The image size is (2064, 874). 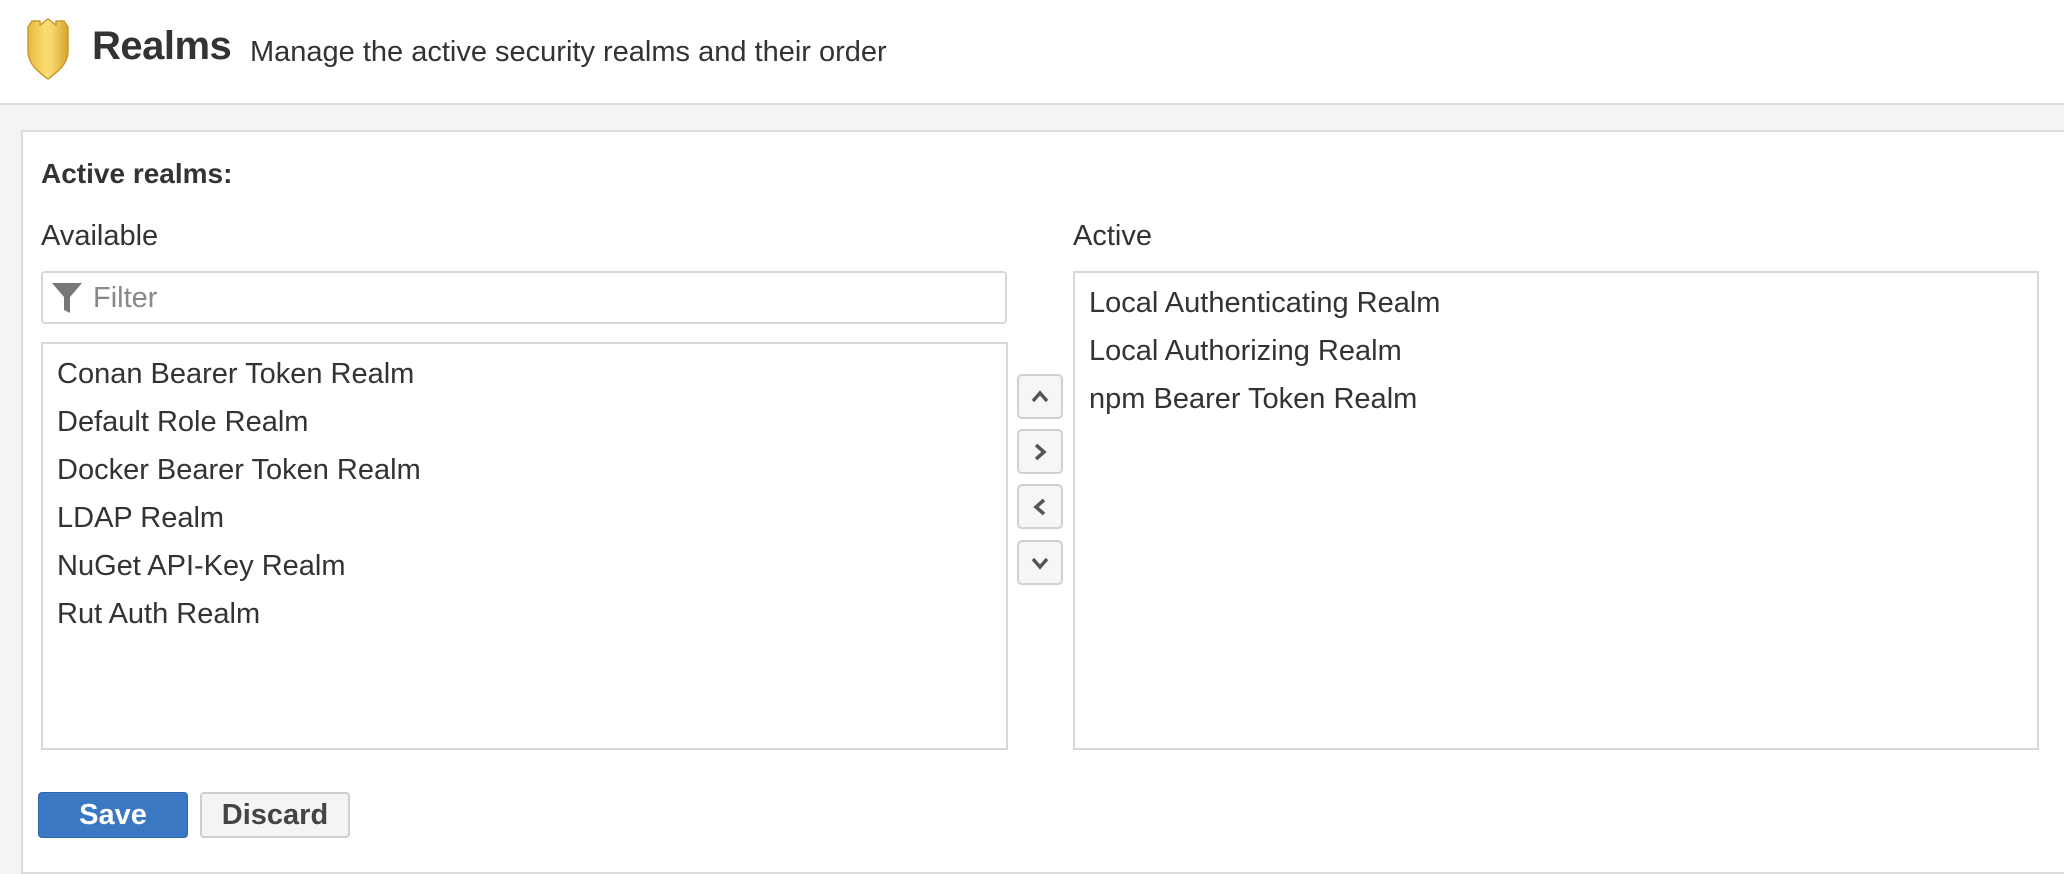 What do you see at coordinates (48, 49) in the screenshot?
I see `shield-icon` at bounding box center [48, 49].